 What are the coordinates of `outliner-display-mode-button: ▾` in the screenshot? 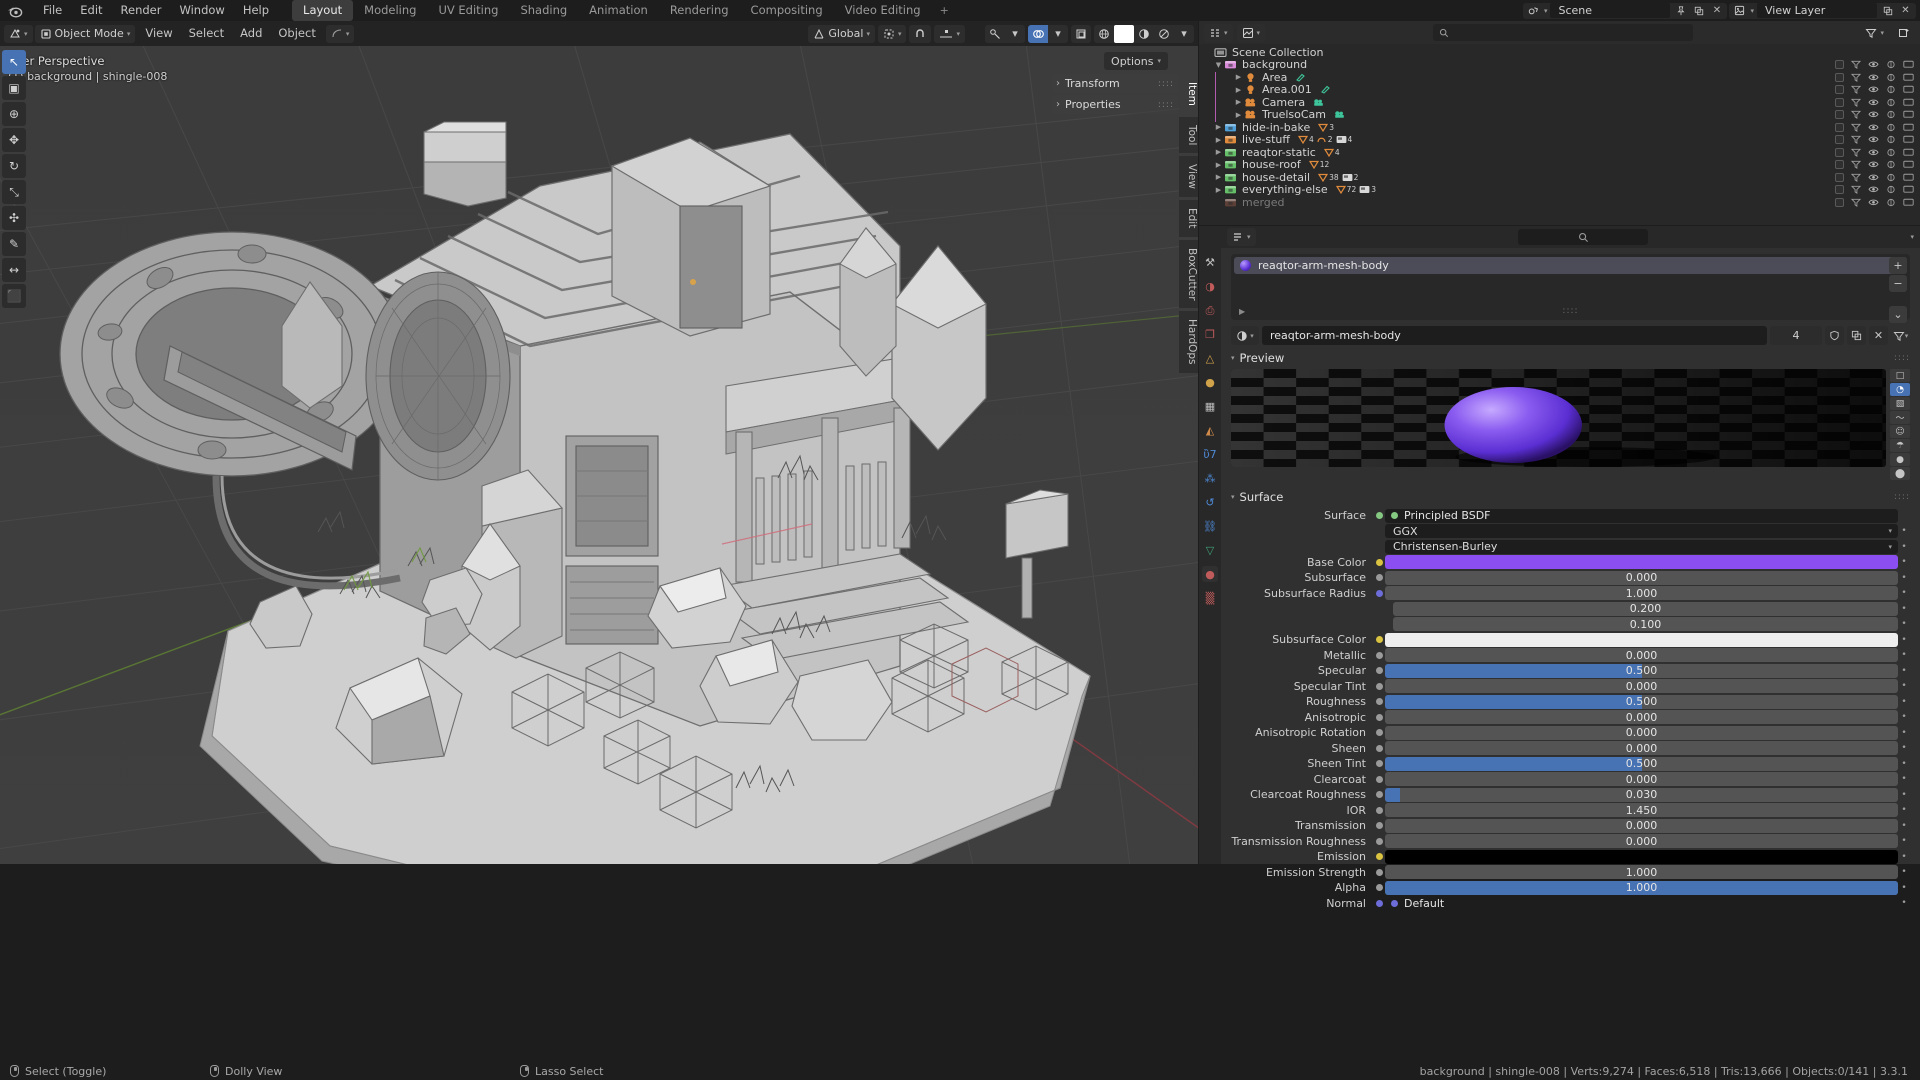 It's located at (1251, 32).